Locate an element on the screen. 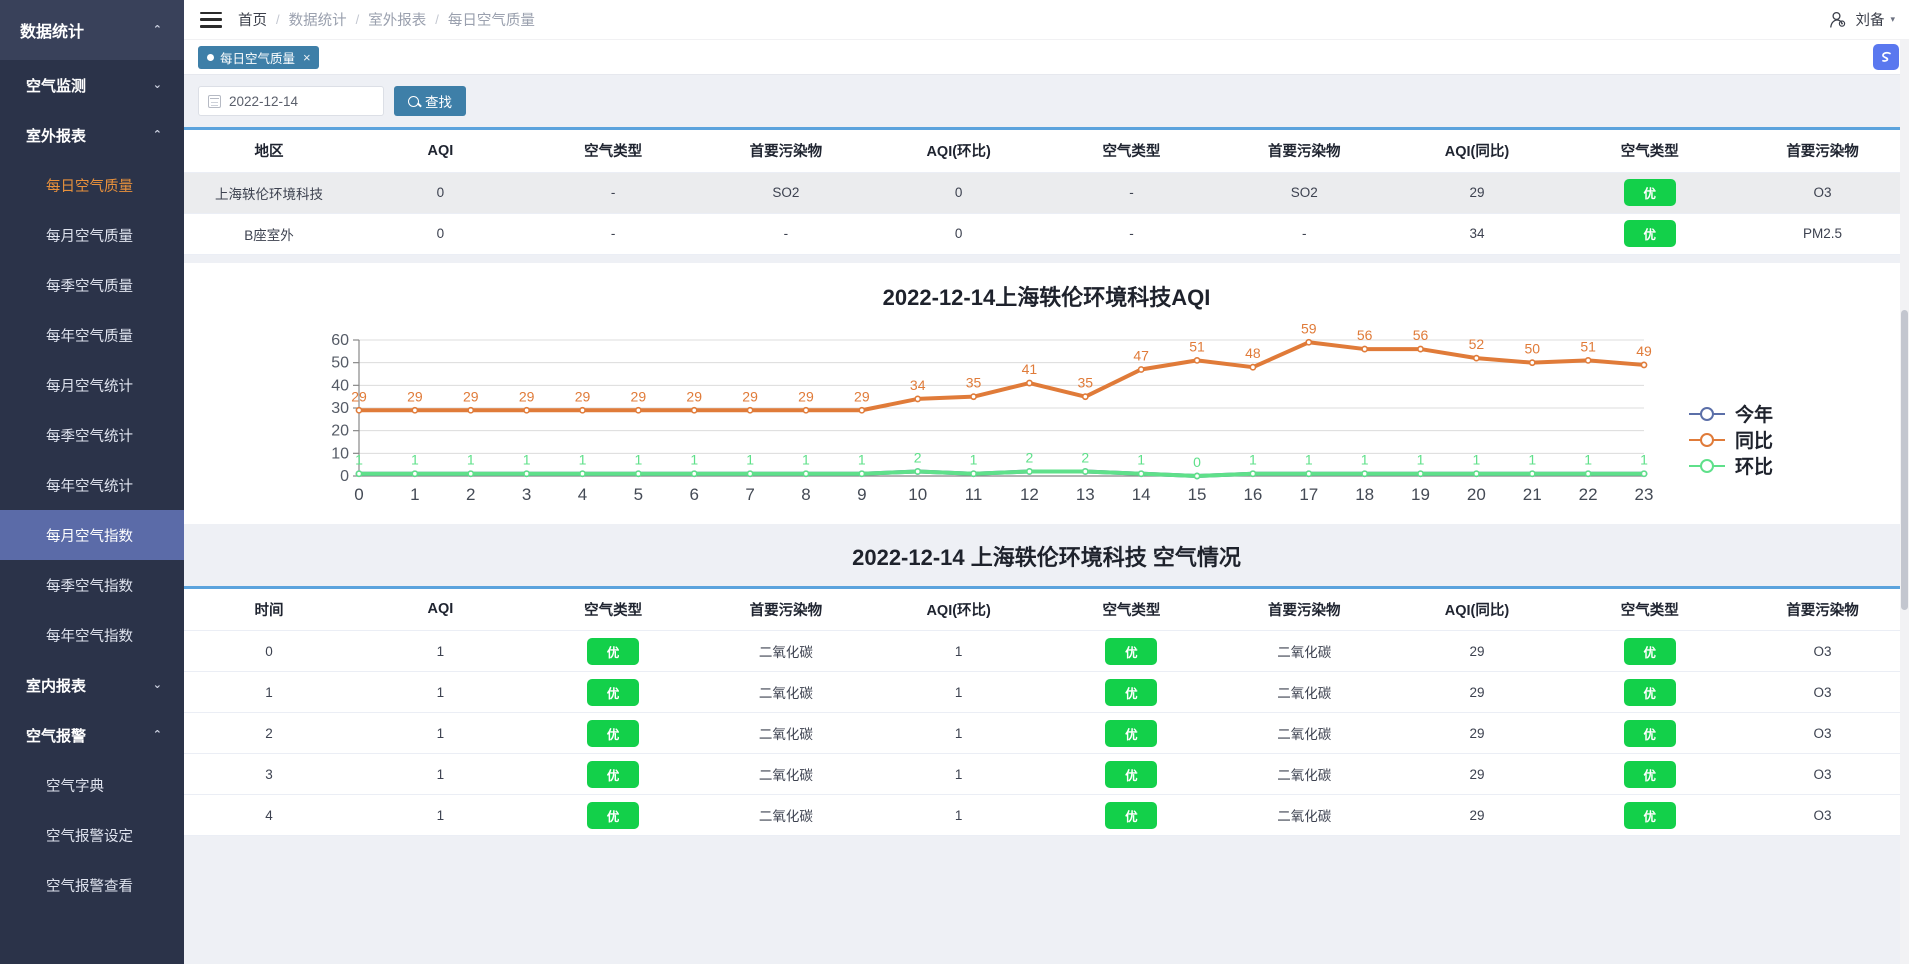  tab-bar: 每日空气质量 × is located at coordinates (1046, 57).